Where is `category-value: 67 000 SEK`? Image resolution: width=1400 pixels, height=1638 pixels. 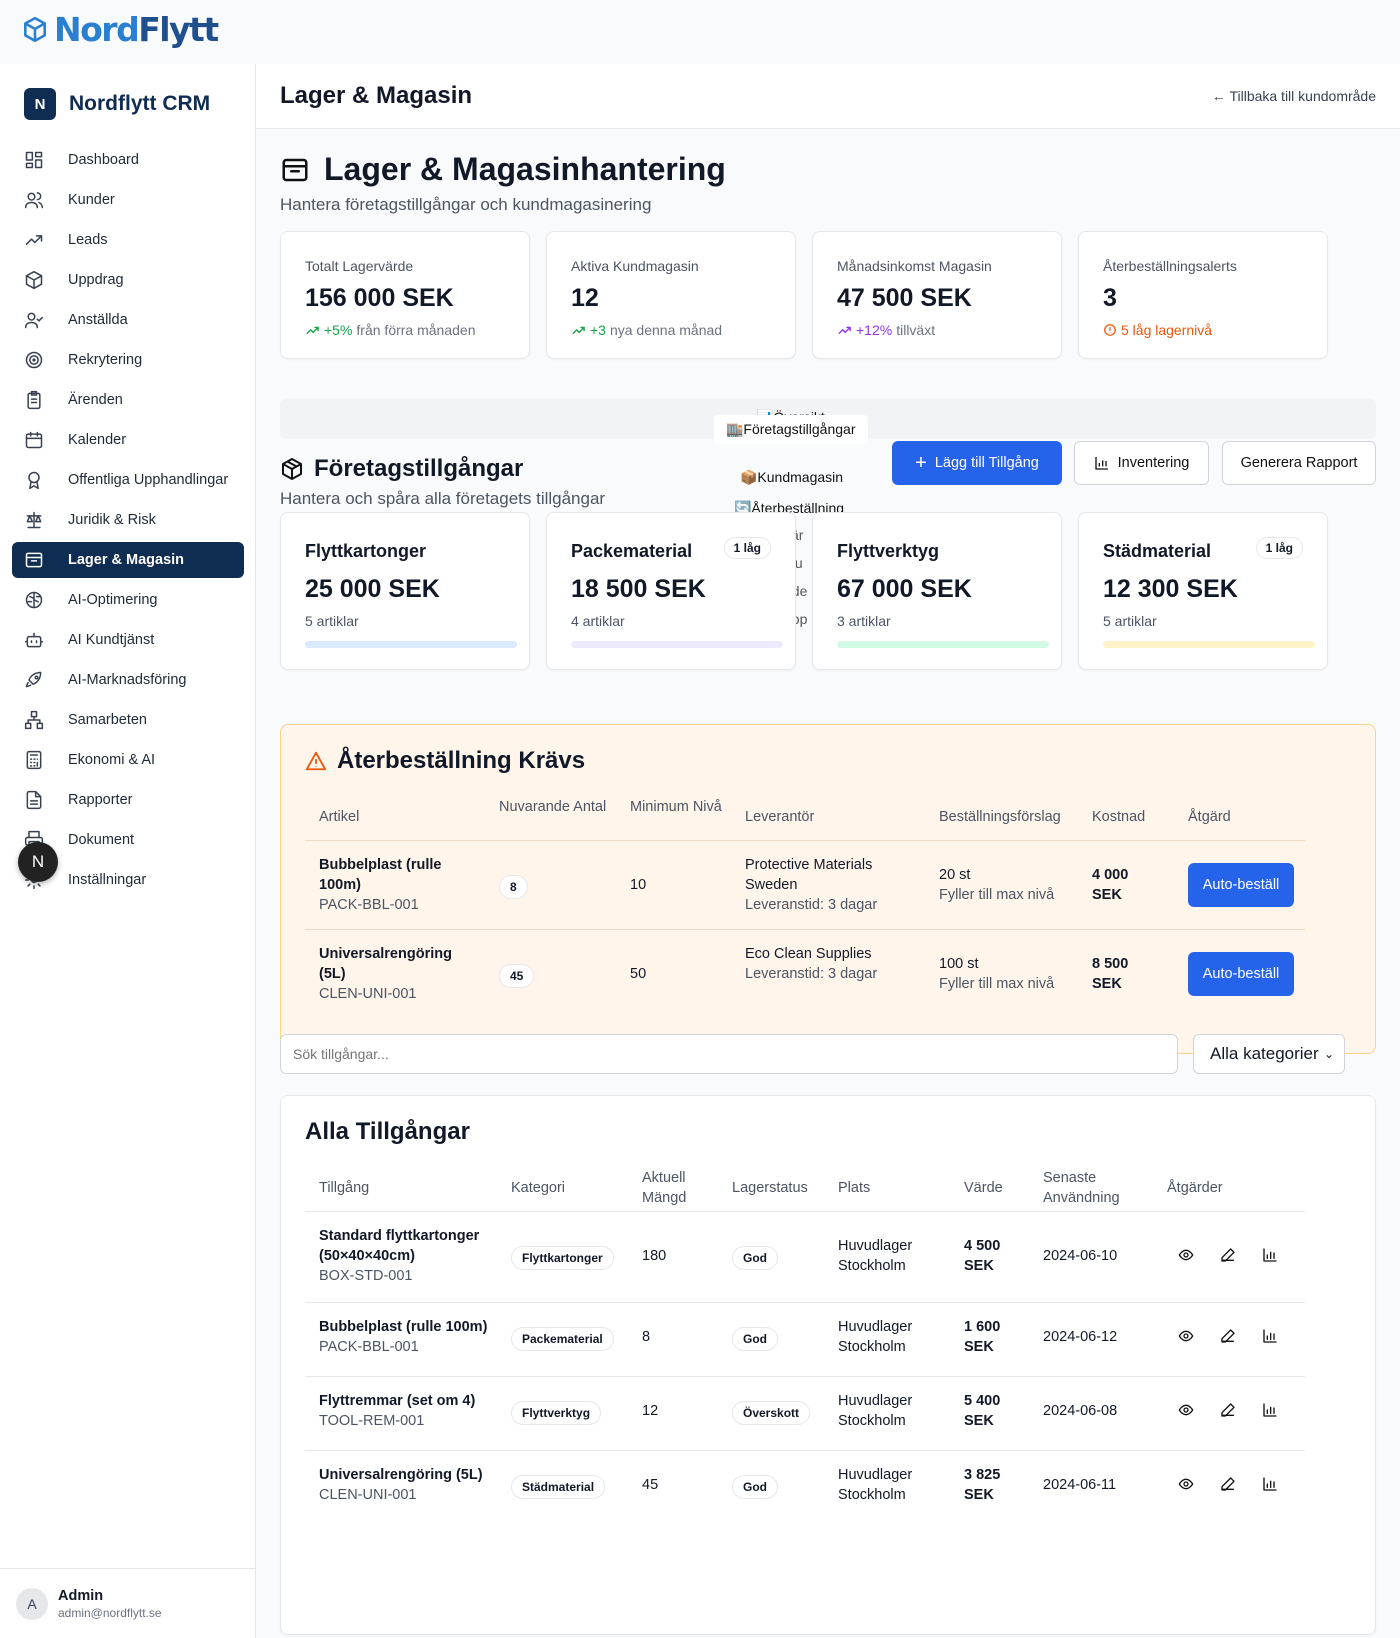 category-value: 67 000 SEK is located at coordinates (904, 589).